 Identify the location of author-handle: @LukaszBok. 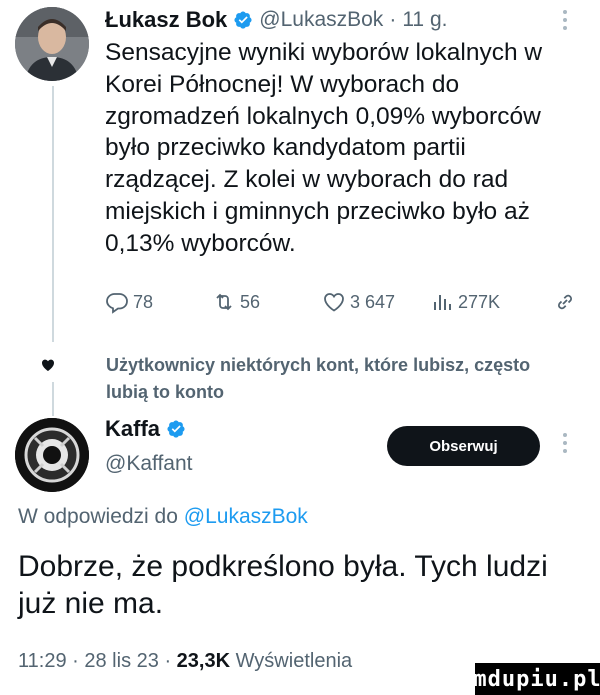
(321, 20).